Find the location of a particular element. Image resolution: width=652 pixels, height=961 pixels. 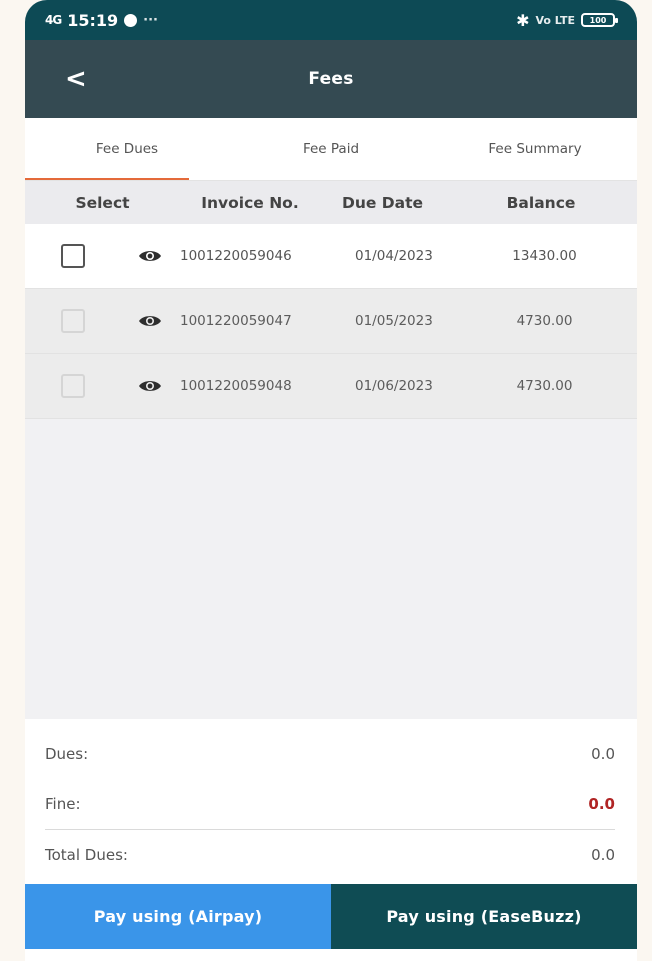

tab-fee-paid: Fee Paid is located at coordinates (331, 149).